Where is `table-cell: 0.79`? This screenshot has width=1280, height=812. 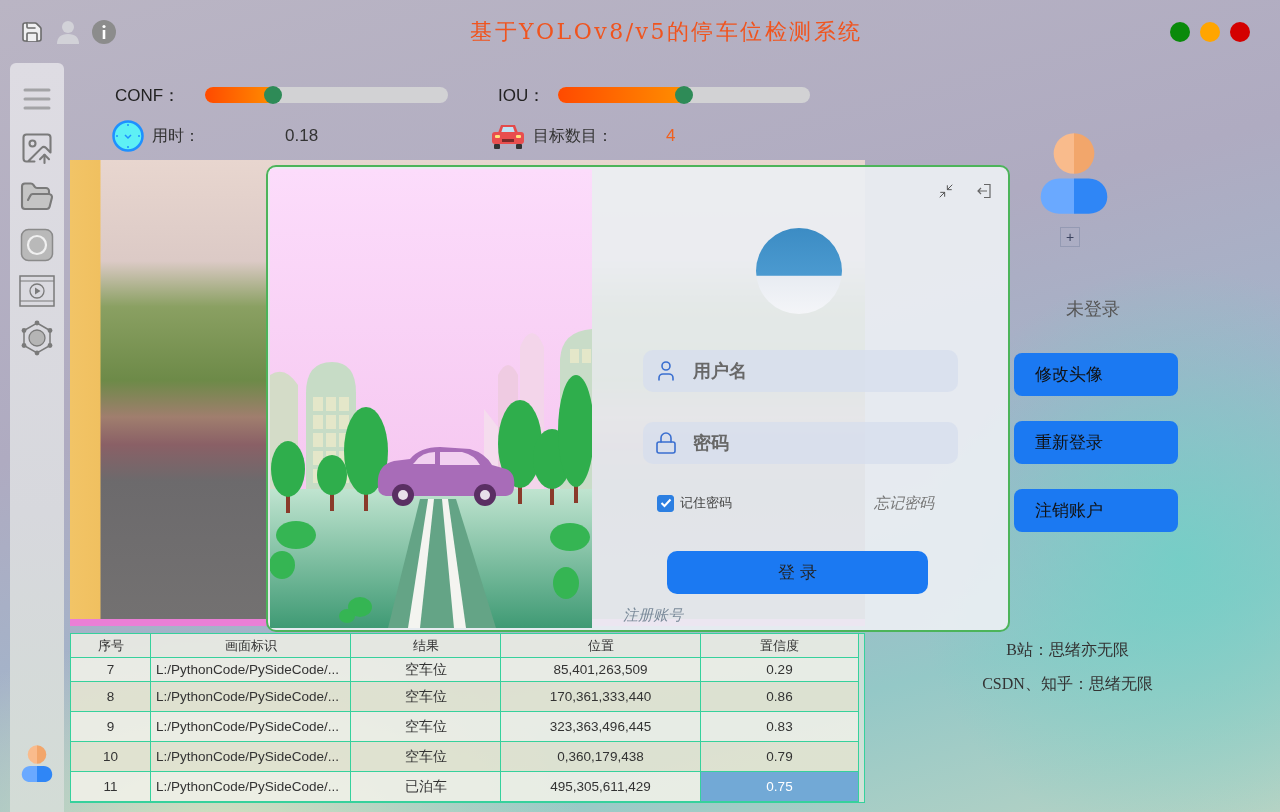
table-cell: 0.79 is located at coordinates (780, 757).